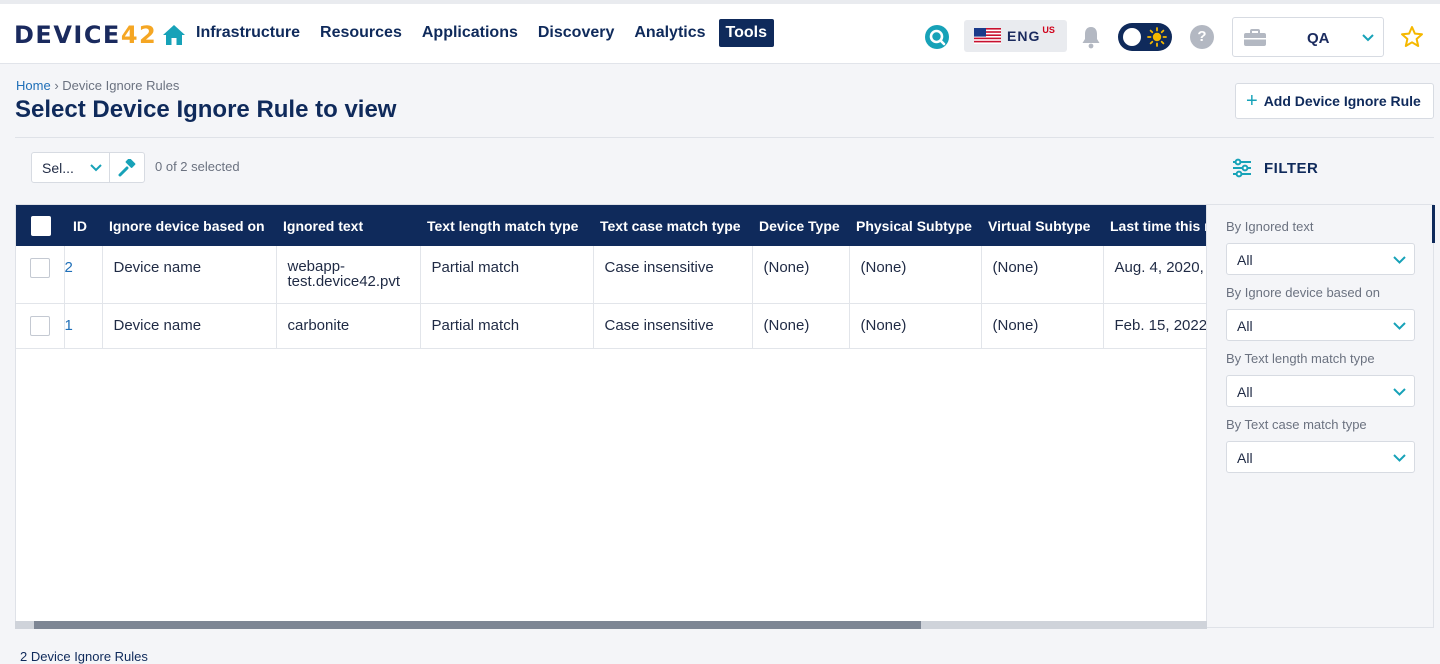 Image resolution: width=1440 pixels, height=664 pixels. What do you see at coordinates (1303, 292) in the screenshot?
I see `filter-label-based-on: By Ignore device based on` at bounding box center [1303, 292].